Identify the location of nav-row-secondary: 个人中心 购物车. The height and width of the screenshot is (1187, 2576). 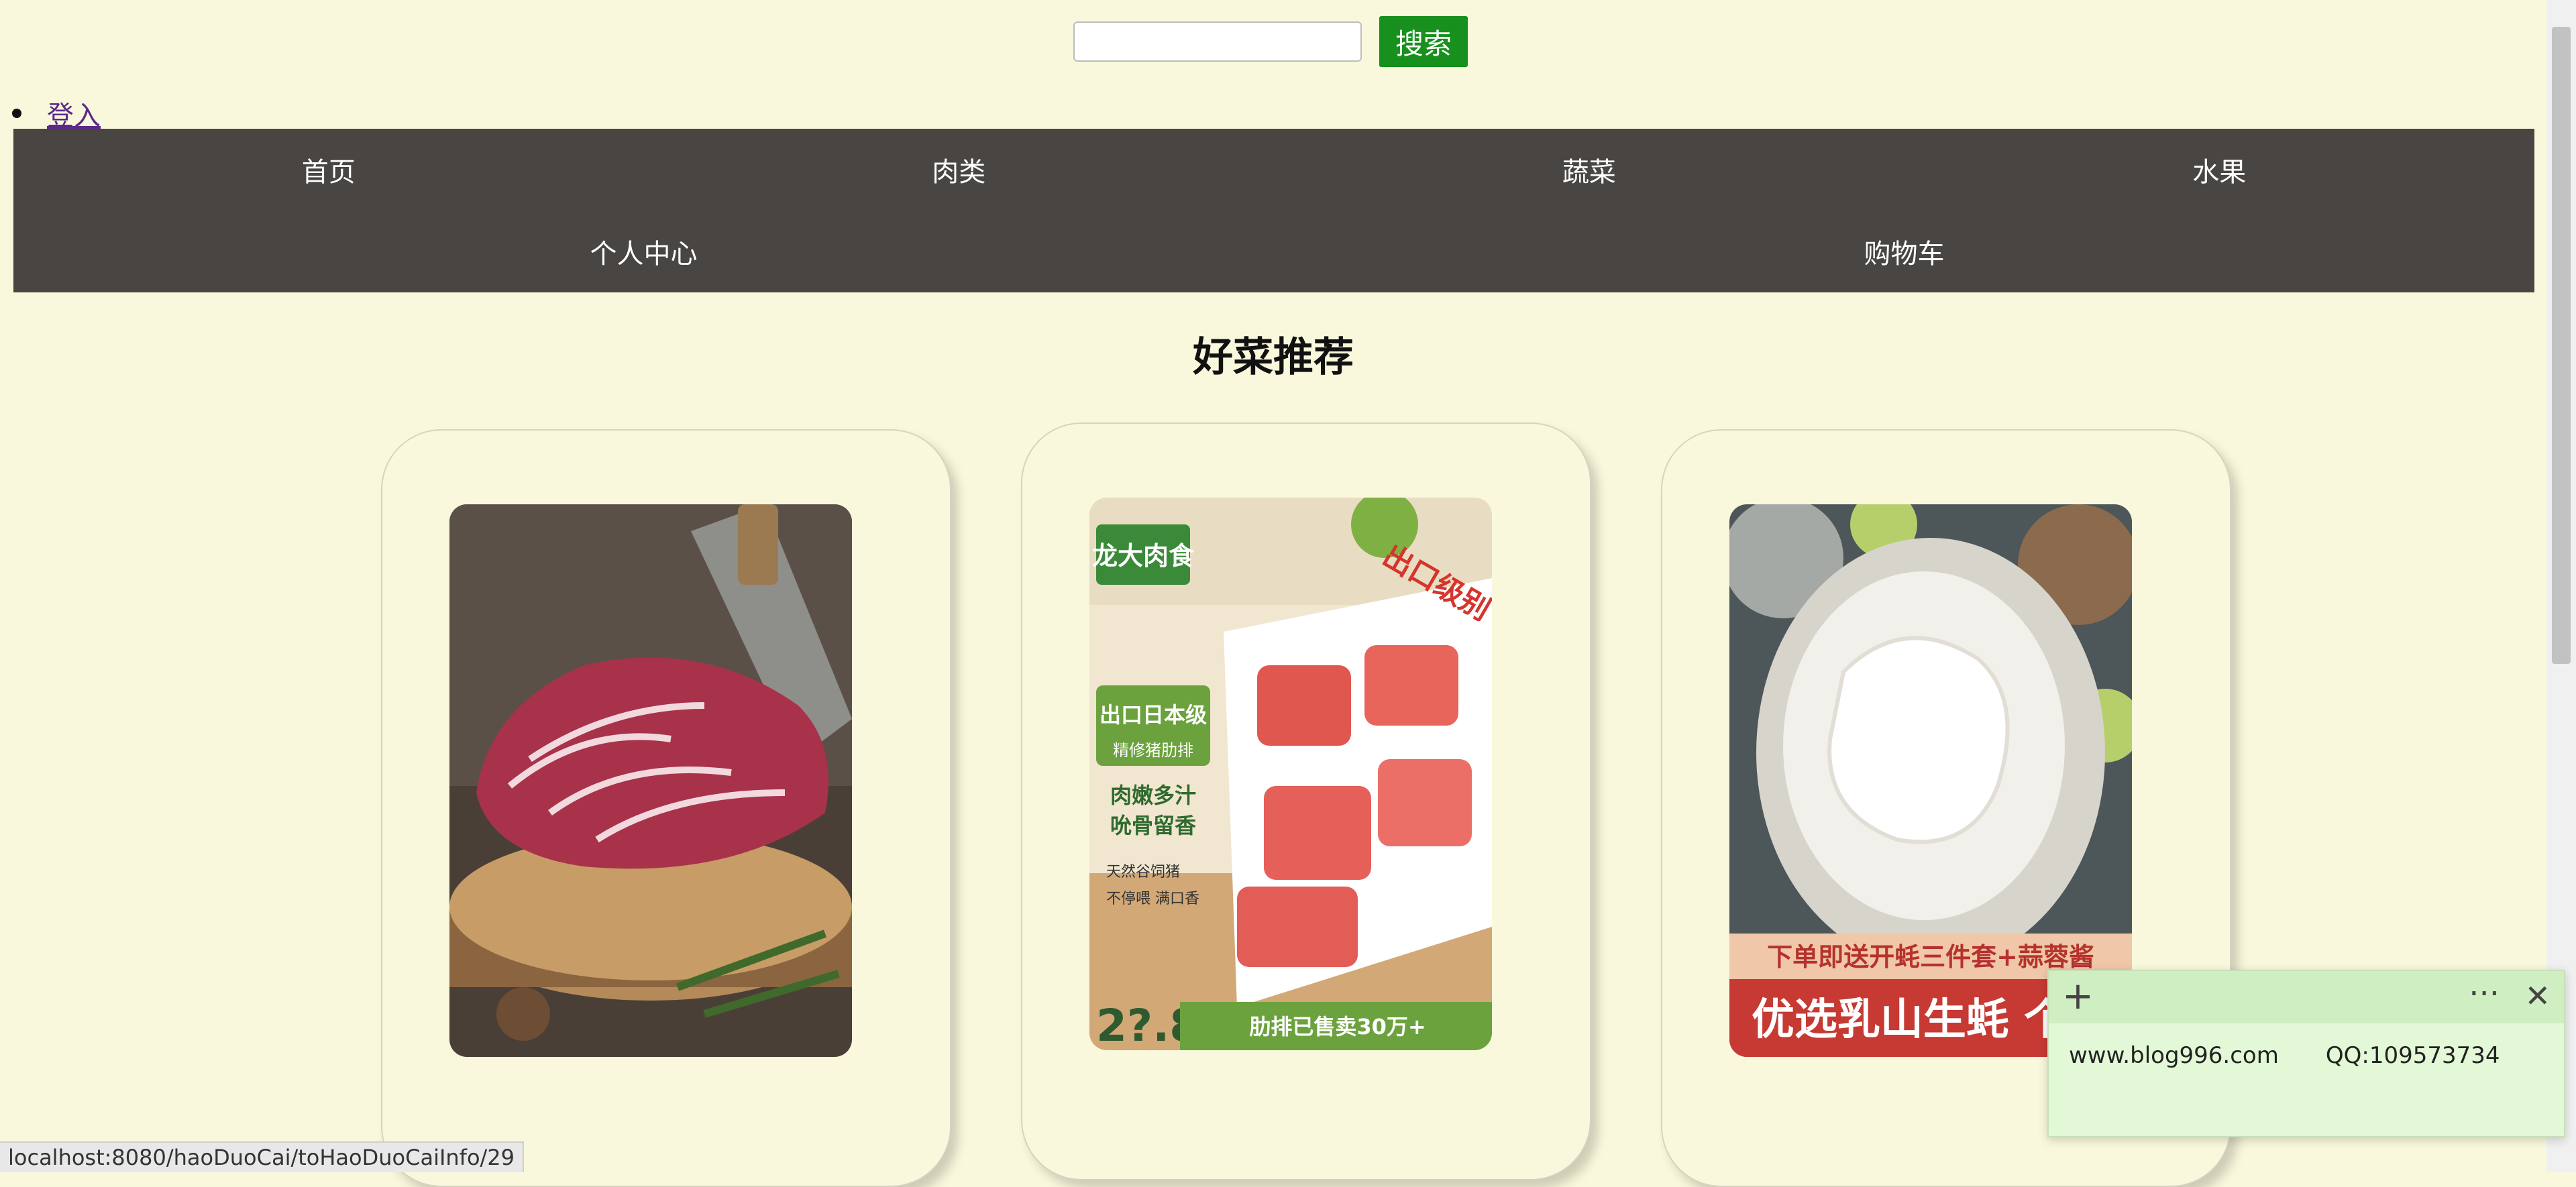
(1273, 252).